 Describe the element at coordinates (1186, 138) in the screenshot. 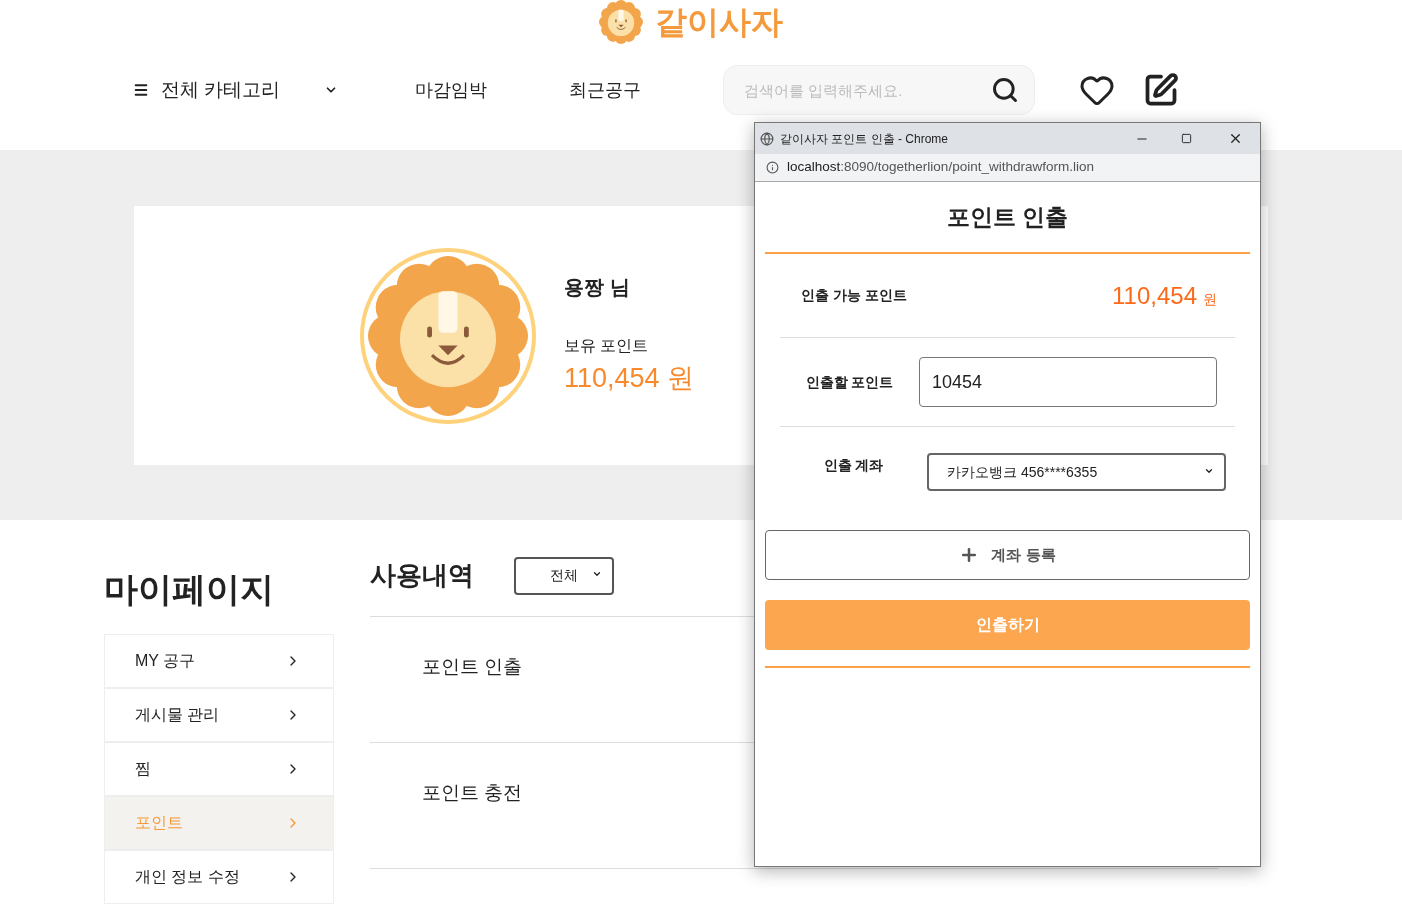

I see `maximize-icon` at that location.